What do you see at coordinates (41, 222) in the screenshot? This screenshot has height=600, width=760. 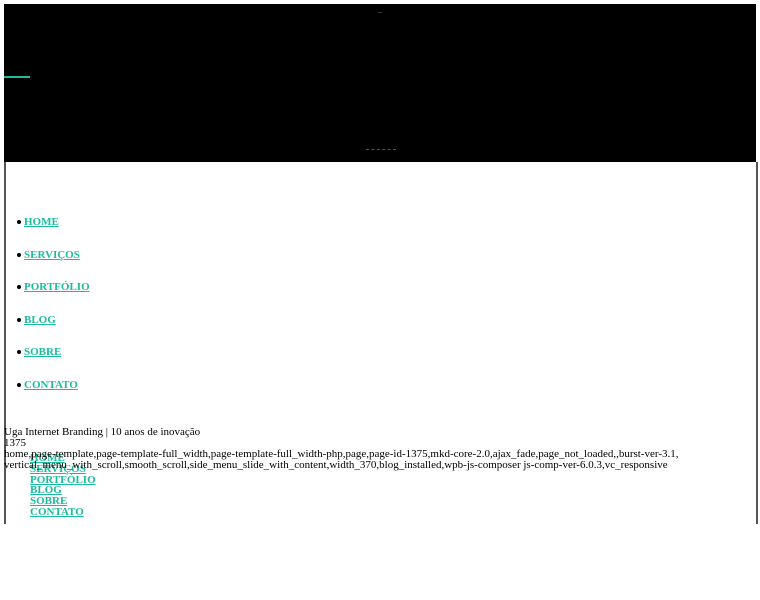 I see `menu-link-home: HOME` at bounding box center [41, 222].